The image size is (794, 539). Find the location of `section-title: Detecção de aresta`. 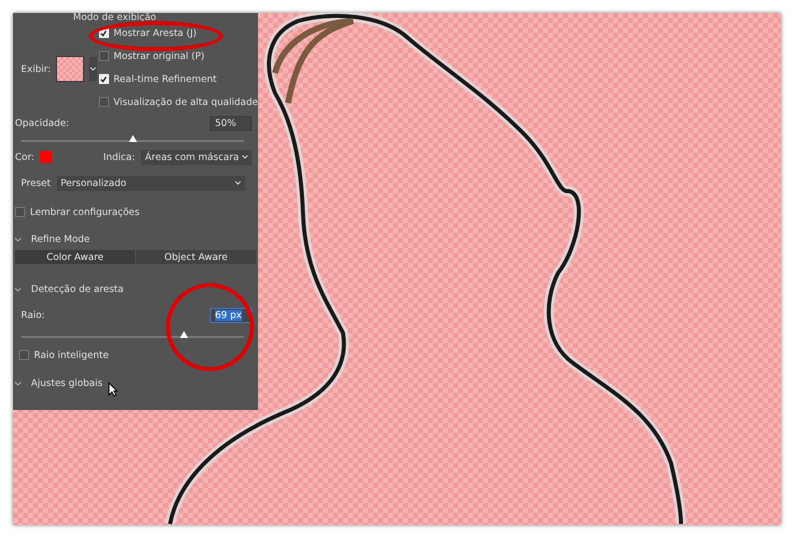

section-title: Detecção de aresta is located at coordinates (77, 289).